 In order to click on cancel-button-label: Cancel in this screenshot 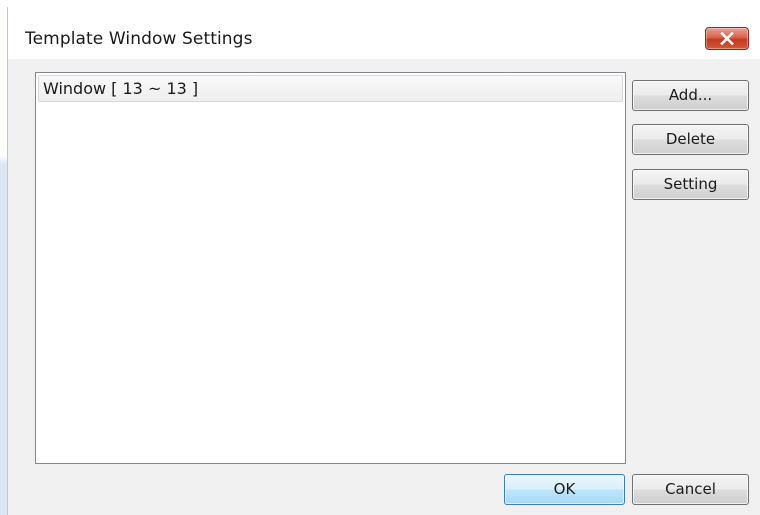, I will do `click(690, 489)`.